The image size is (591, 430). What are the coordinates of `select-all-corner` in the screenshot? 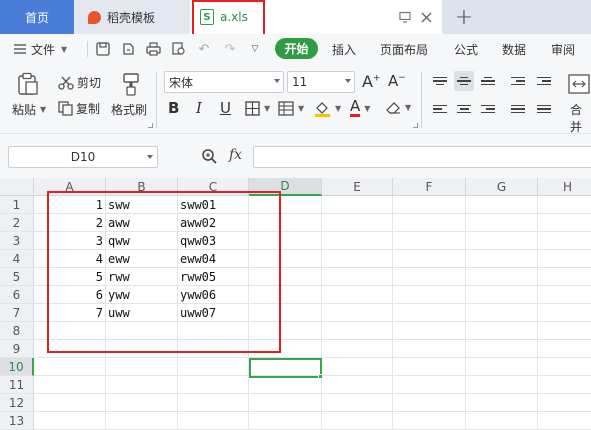 It's located at (17, 187).